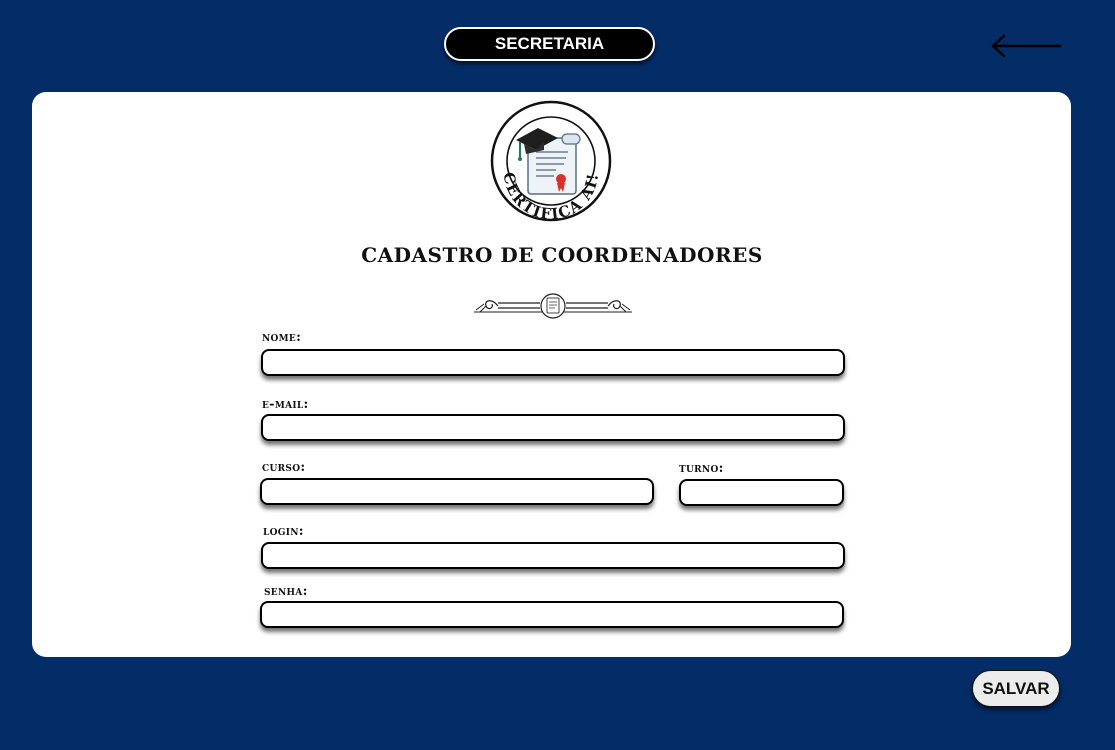 Image resolution: width=1115 pixels, height=750 pixels. Describe the element at coordinates (284, 467) in the screenshot. I see `curso-label: curso:` at that location.